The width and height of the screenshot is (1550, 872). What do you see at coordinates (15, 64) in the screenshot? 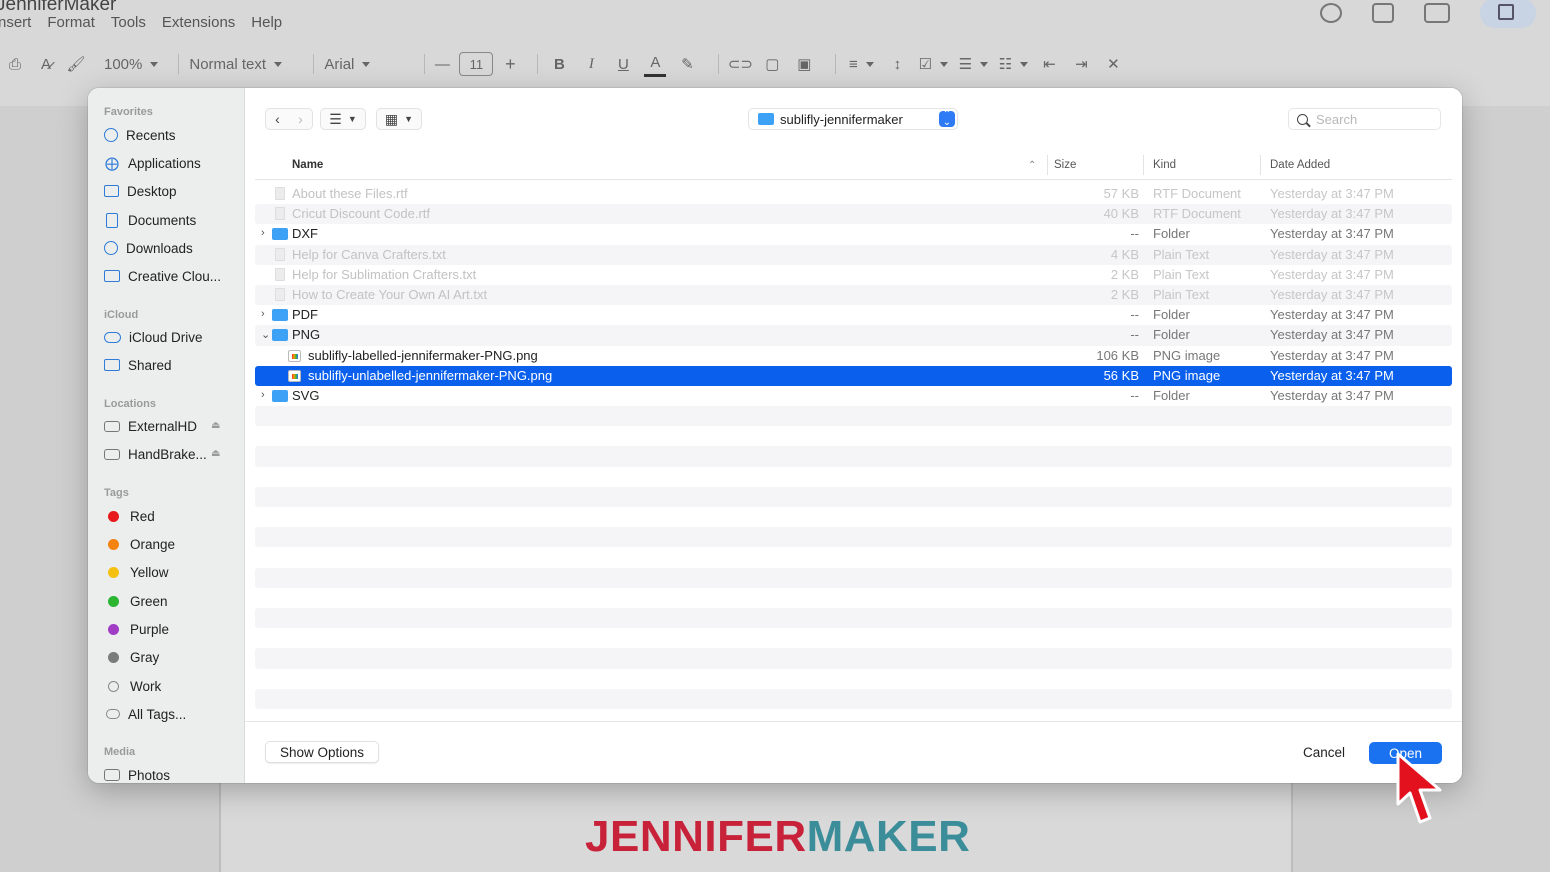
I see `print-icon: ⎙` at bounding box center [15, 64].